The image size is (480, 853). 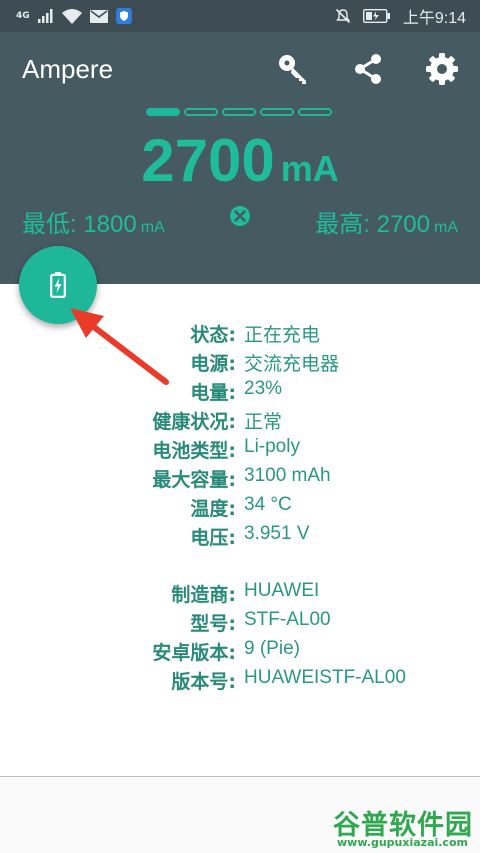 I want to click on info-row: 电池类型: Li-poly, so click(x=240, y=450).